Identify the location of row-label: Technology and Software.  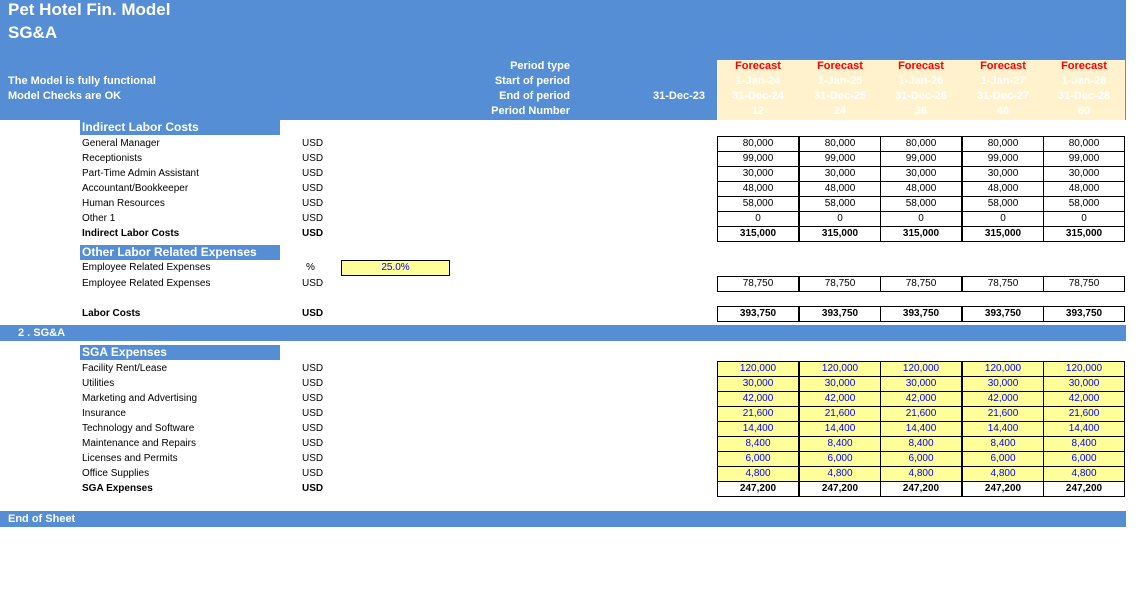
(138, 428).